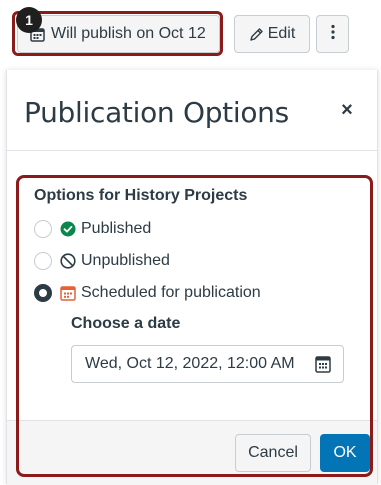 This screenshot has height=485, width=381. I want to click on kebab-icon, so click(332, 34).